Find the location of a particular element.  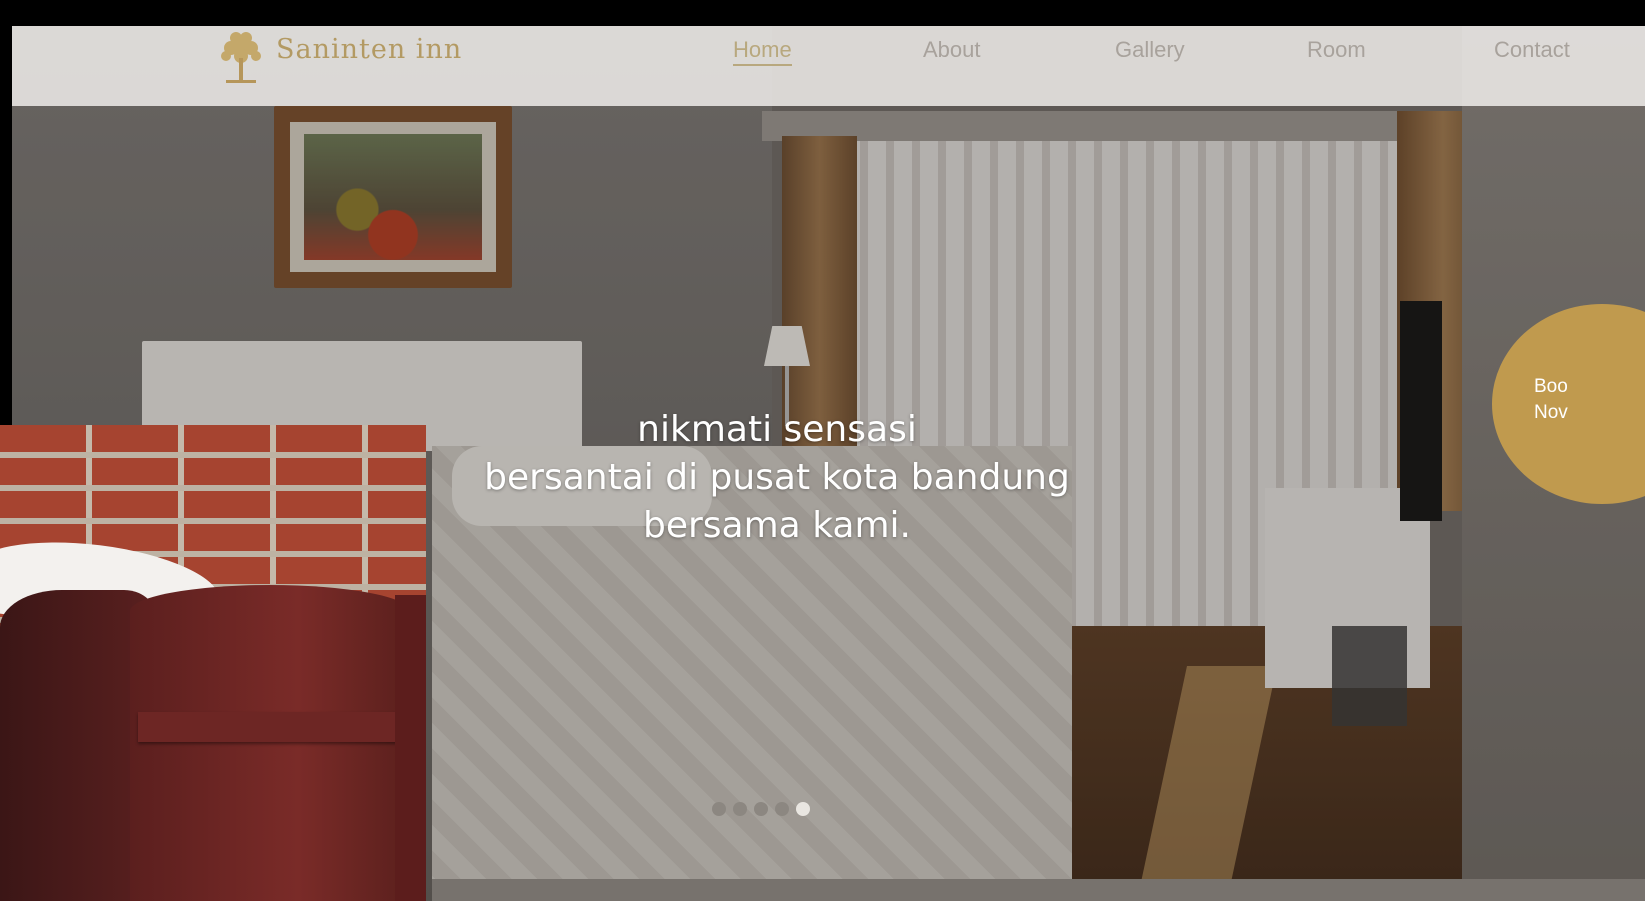

hero-line-1: nikmati sensasi is located at coordinates (777, 429).